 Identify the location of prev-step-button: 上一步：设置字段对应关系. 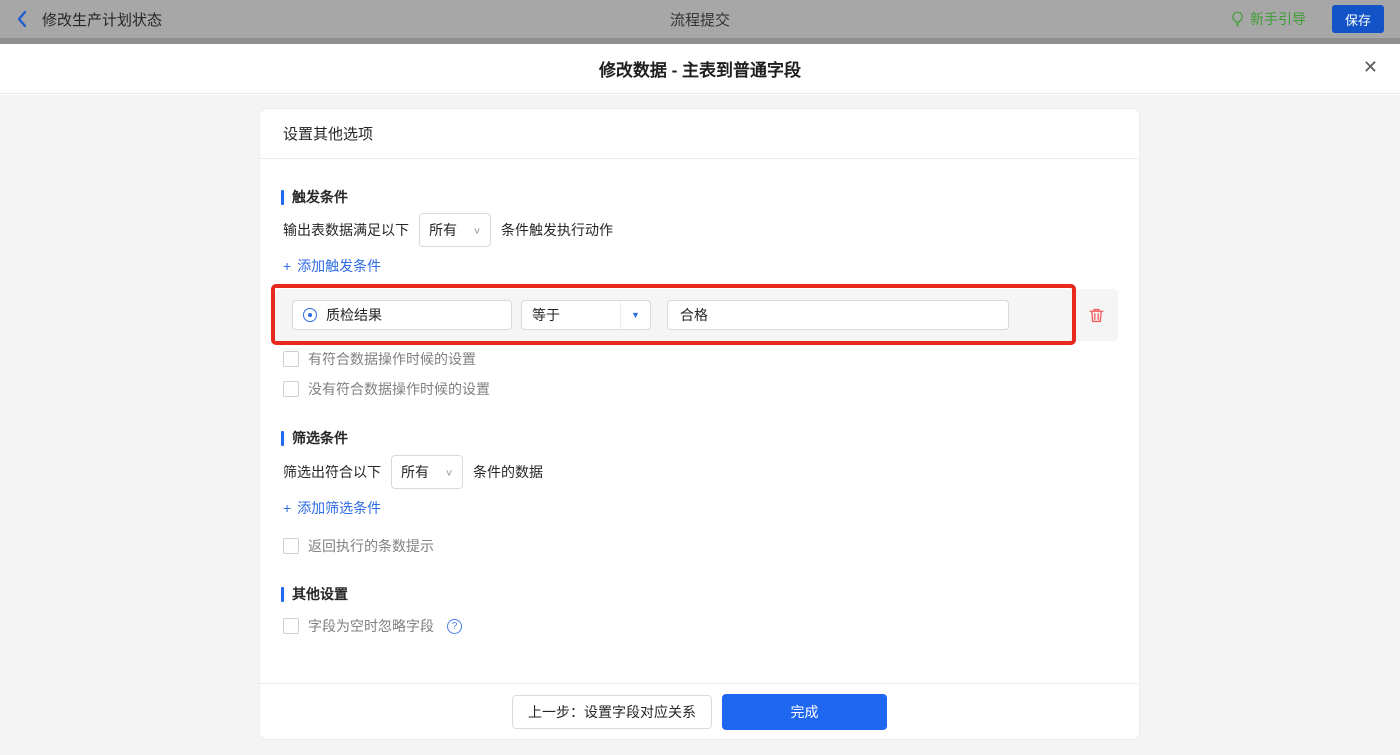
(612, 712).